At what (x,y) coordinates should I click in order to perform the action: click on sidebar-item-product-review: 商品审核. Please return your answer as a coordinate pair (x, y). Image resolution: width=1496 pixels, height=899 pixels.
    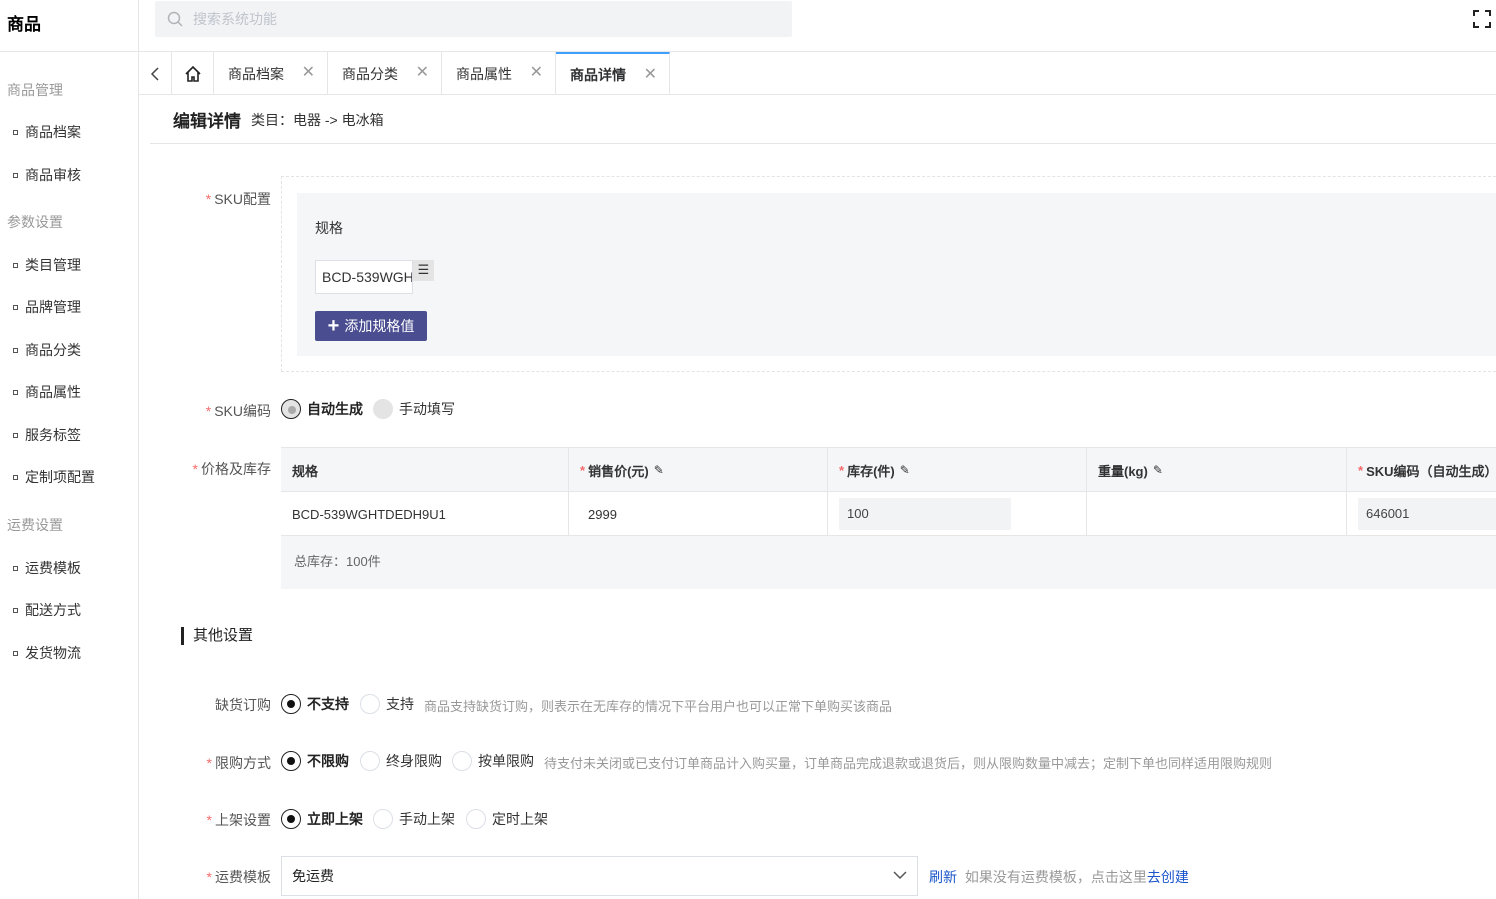
    Looking at the image, I should click on (47, 175).